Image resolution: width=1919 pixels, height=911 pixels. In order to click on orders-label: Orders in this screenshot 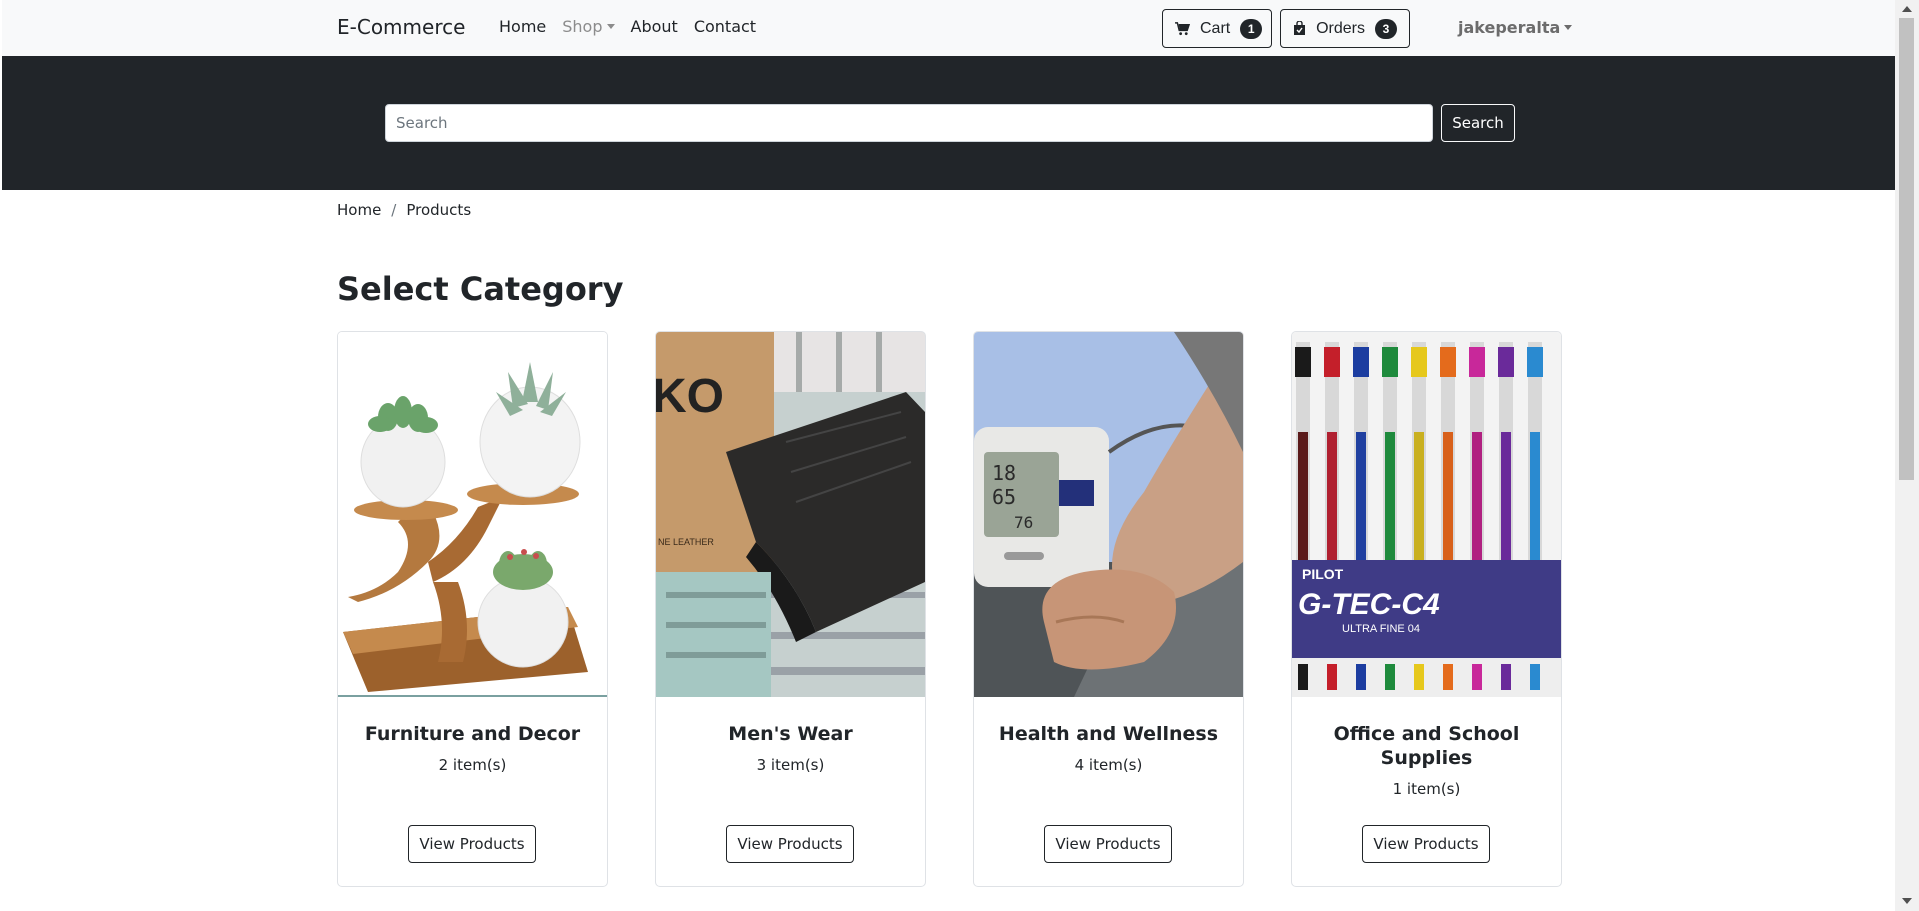, I will do `click(1340, 28)`.